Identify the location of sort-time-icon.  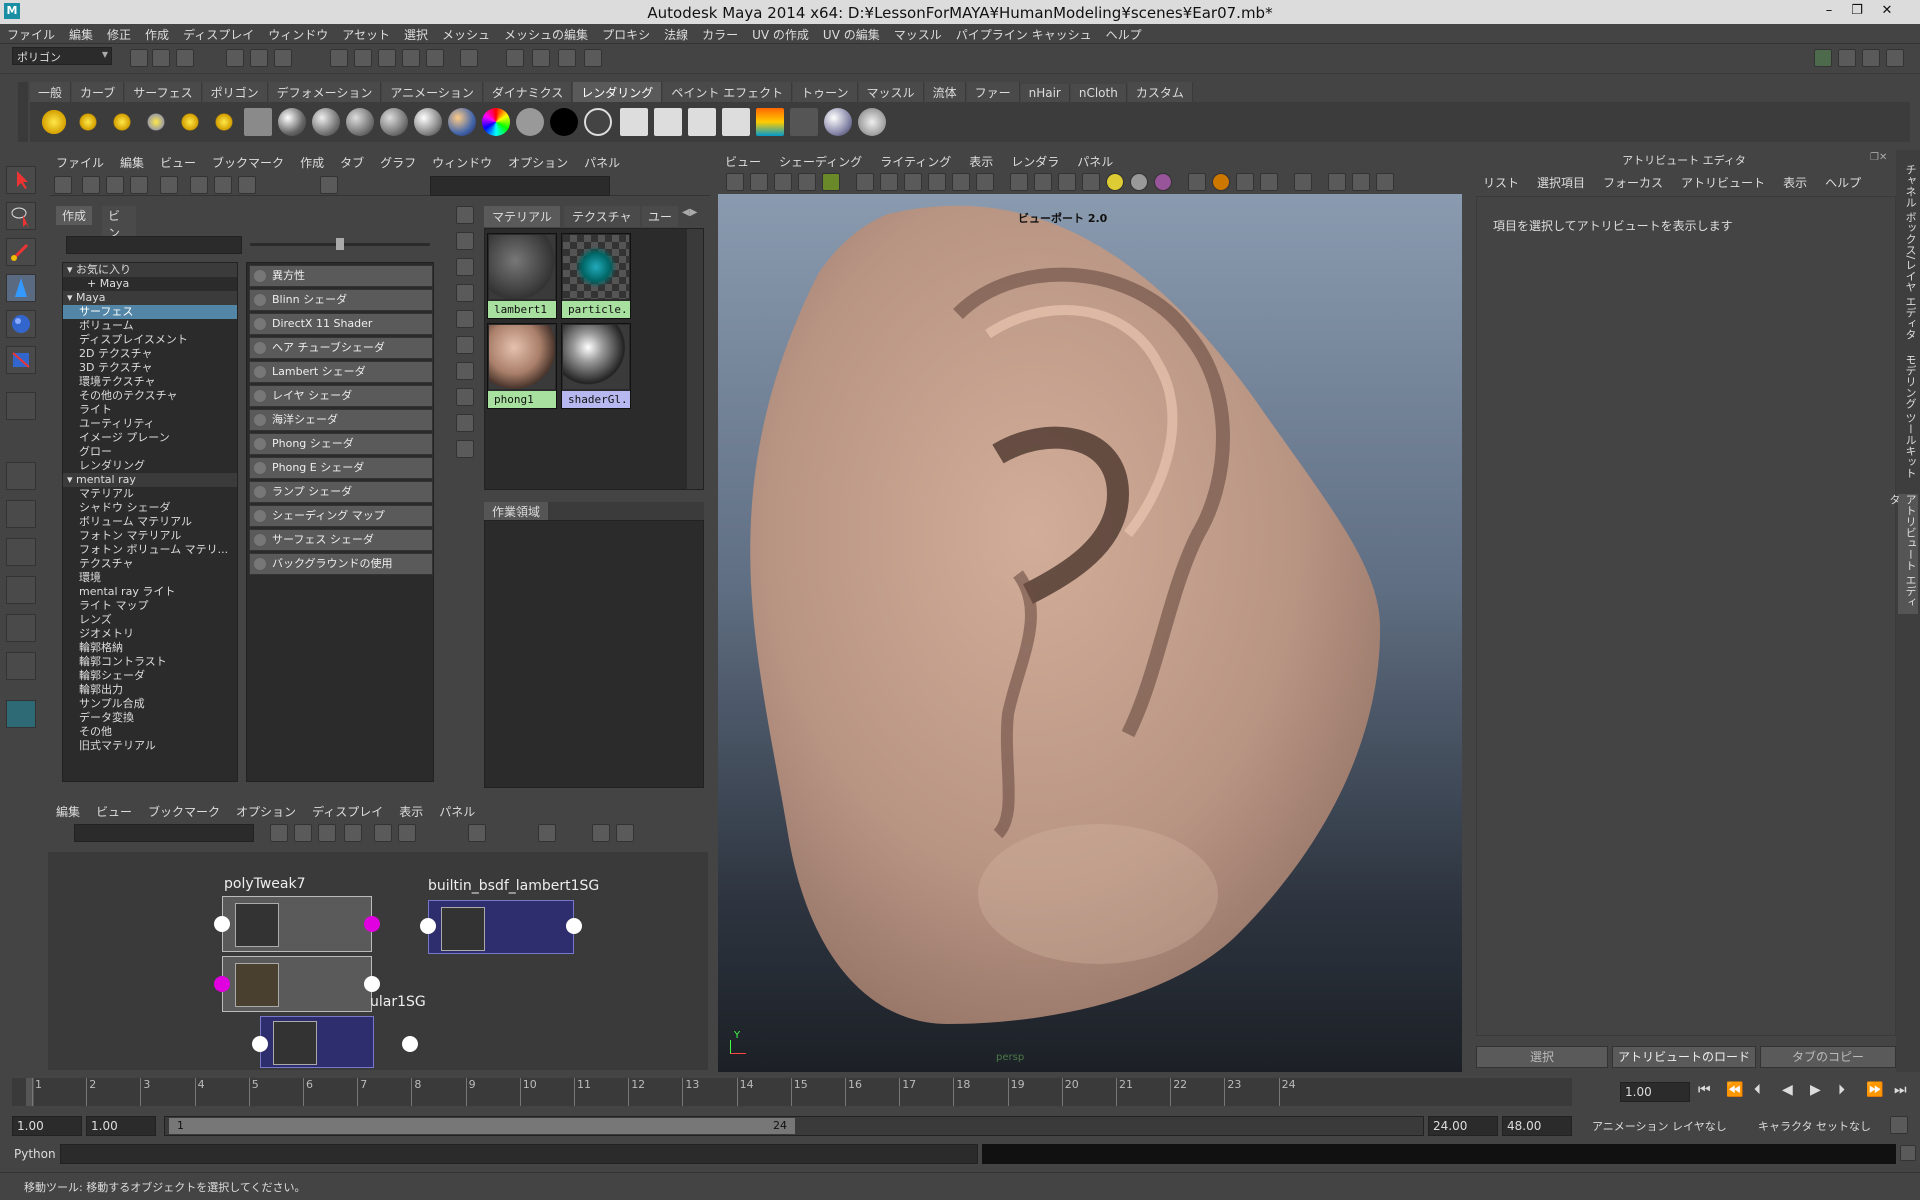
(465, 423).